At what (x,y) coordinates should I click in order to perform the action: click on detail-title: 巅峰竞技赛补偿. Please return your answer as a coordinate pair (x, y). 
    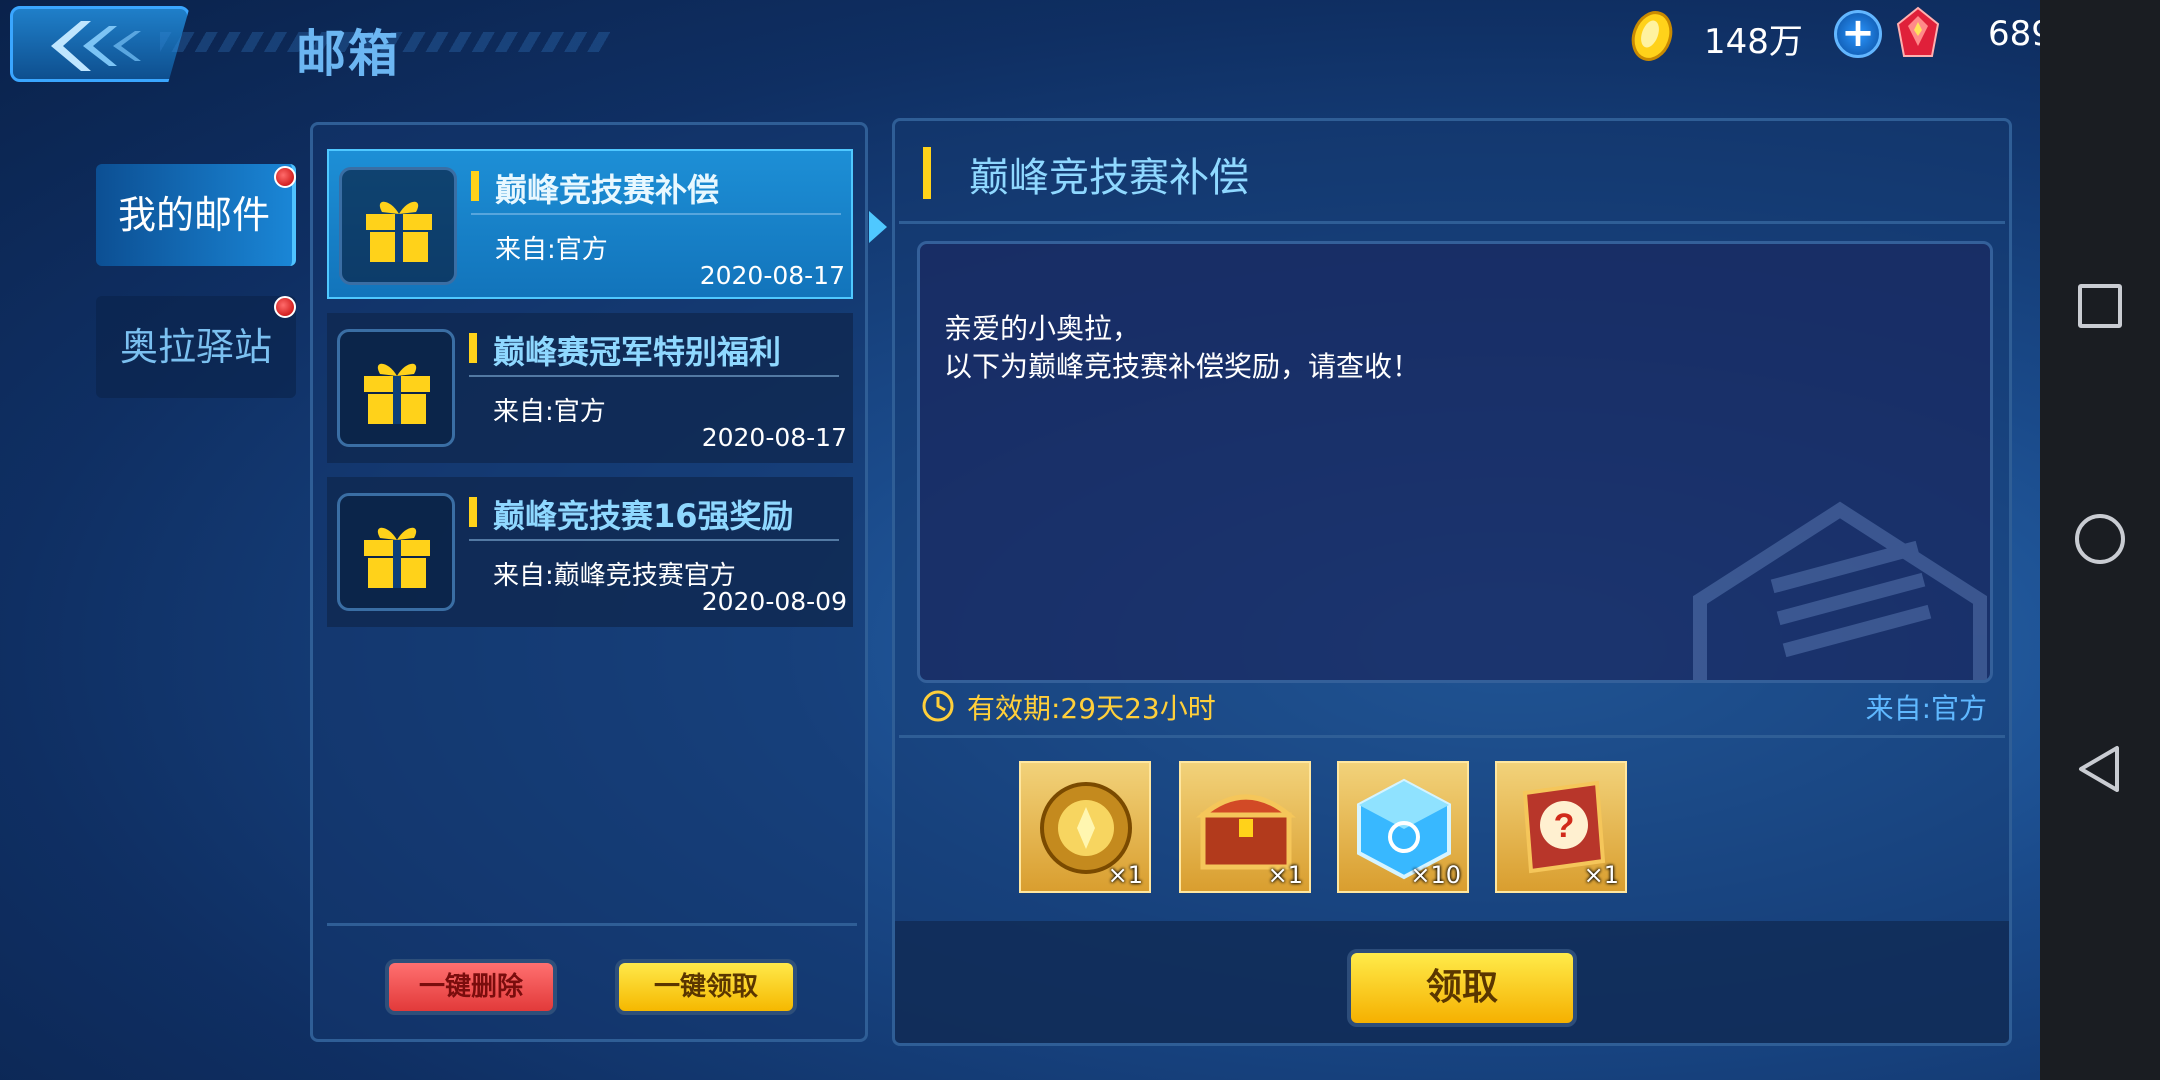
    Looking at the image, I should click on (1109, 178).